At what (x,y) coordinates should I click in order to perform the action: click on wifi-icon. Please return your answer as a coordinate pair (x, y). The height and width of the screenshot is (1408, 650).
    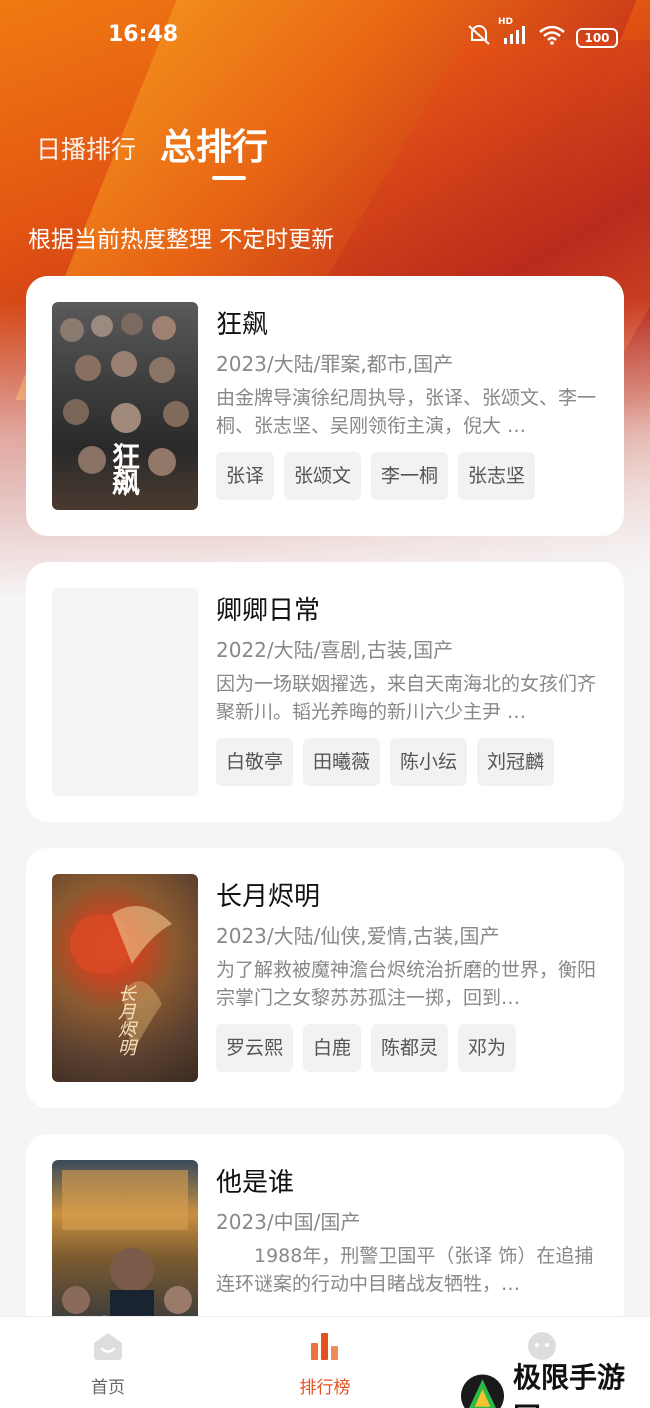
    Looking at the image, I should click on (552, 37).